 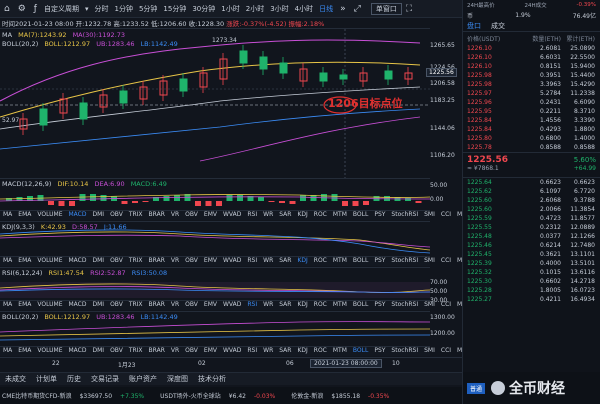 What do you see at coordinates (531, 191) in the screenshot?
I see `bid-row: 1225.62 6.1097 6.7720` at bounding box center [531, 191].